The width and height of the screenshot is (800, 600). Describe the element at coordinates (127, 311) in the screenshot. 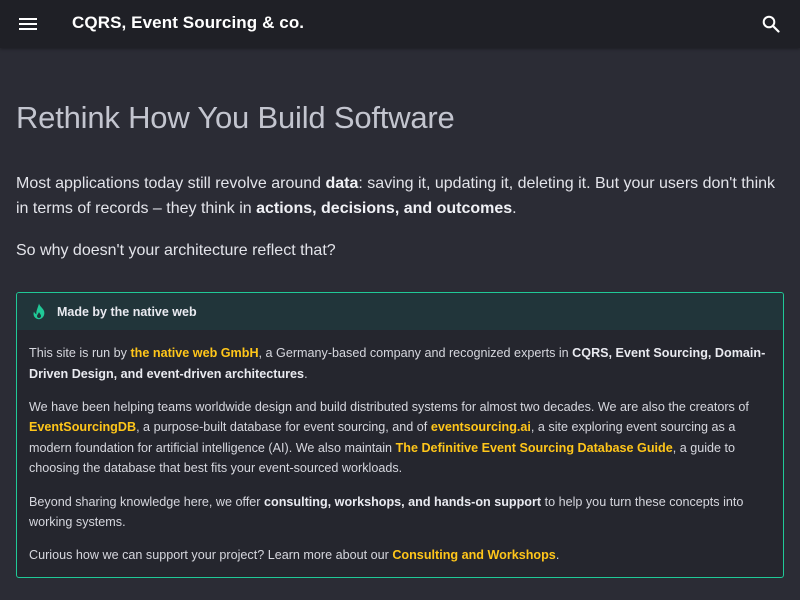

I see `callout-title: Made by the native web` at that location.